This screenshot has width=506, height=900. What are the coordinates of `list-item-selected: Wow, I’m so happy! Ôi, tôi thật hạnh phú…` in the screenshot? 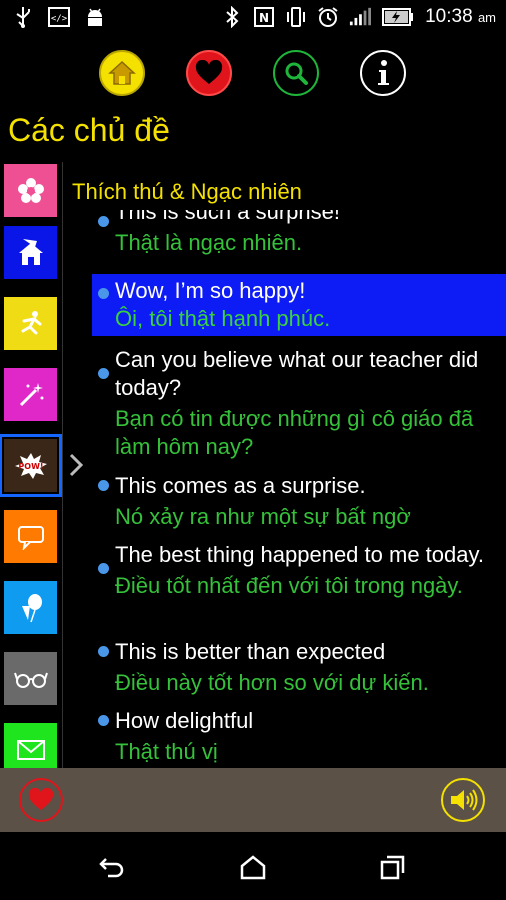 It's located at (299, 305).